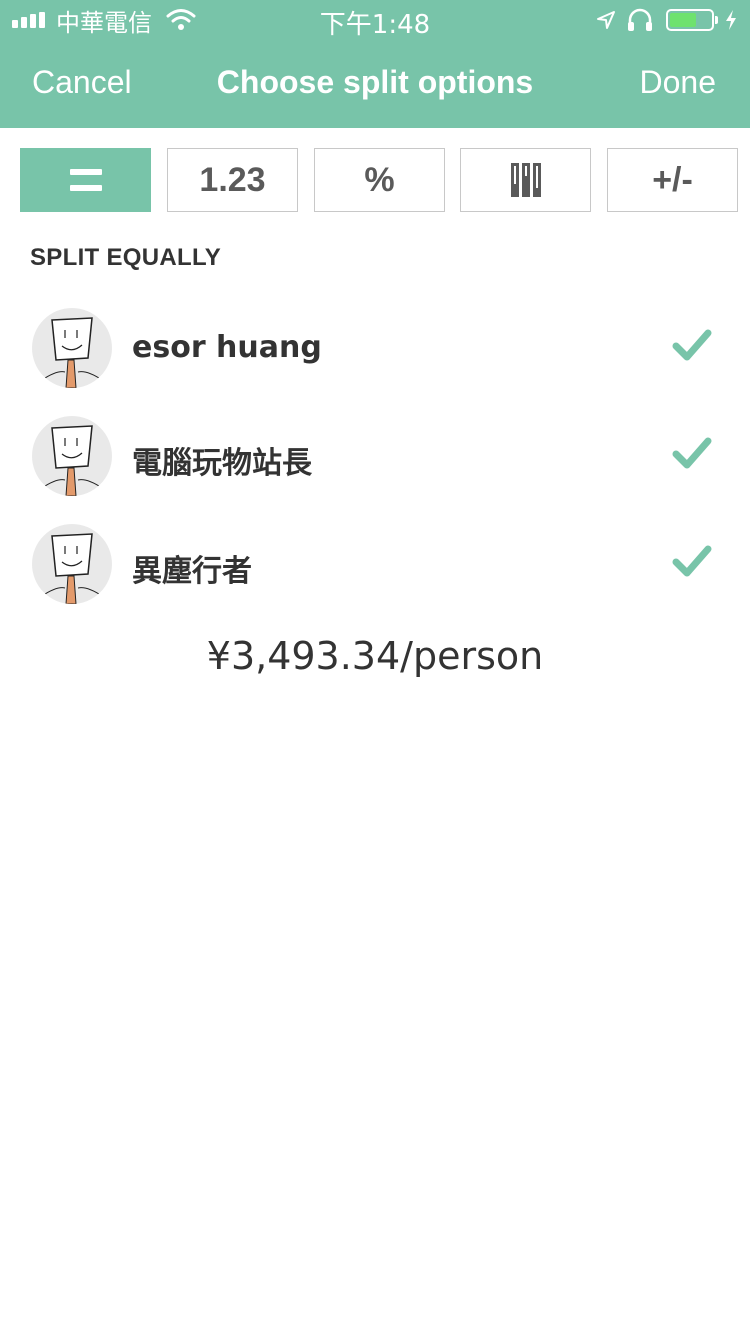 The height and width of the screenshot is (1334, 750). I want to click on split-shares-tab, so click(525, 180).